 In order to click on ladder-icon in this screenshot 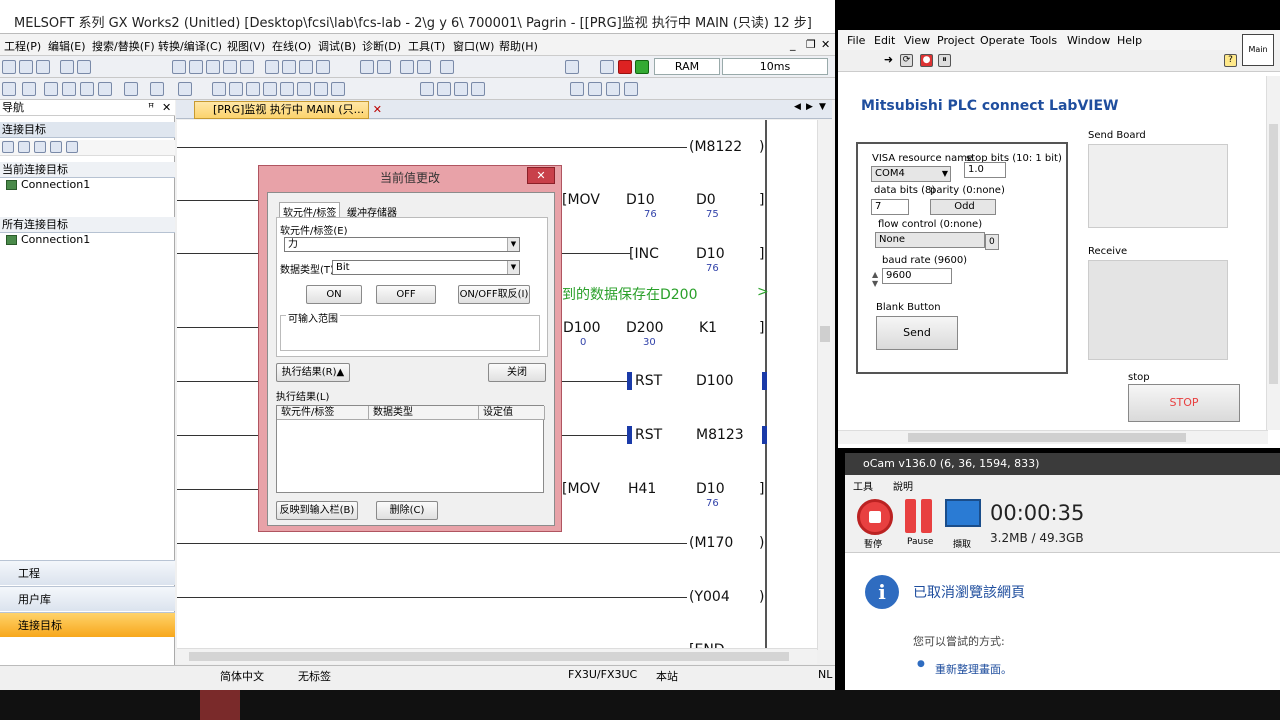, I will do `click(9, 89)`.